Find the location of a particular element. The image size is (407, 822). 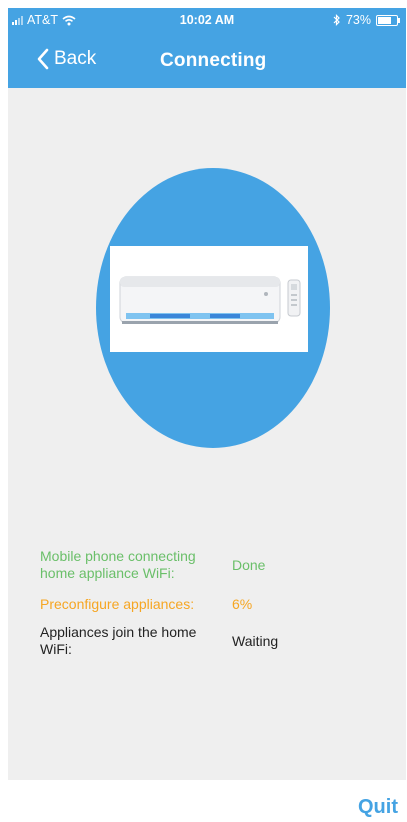

status-bar: AT&T 10:02 AM 73% is located at coordinates (207, 20).